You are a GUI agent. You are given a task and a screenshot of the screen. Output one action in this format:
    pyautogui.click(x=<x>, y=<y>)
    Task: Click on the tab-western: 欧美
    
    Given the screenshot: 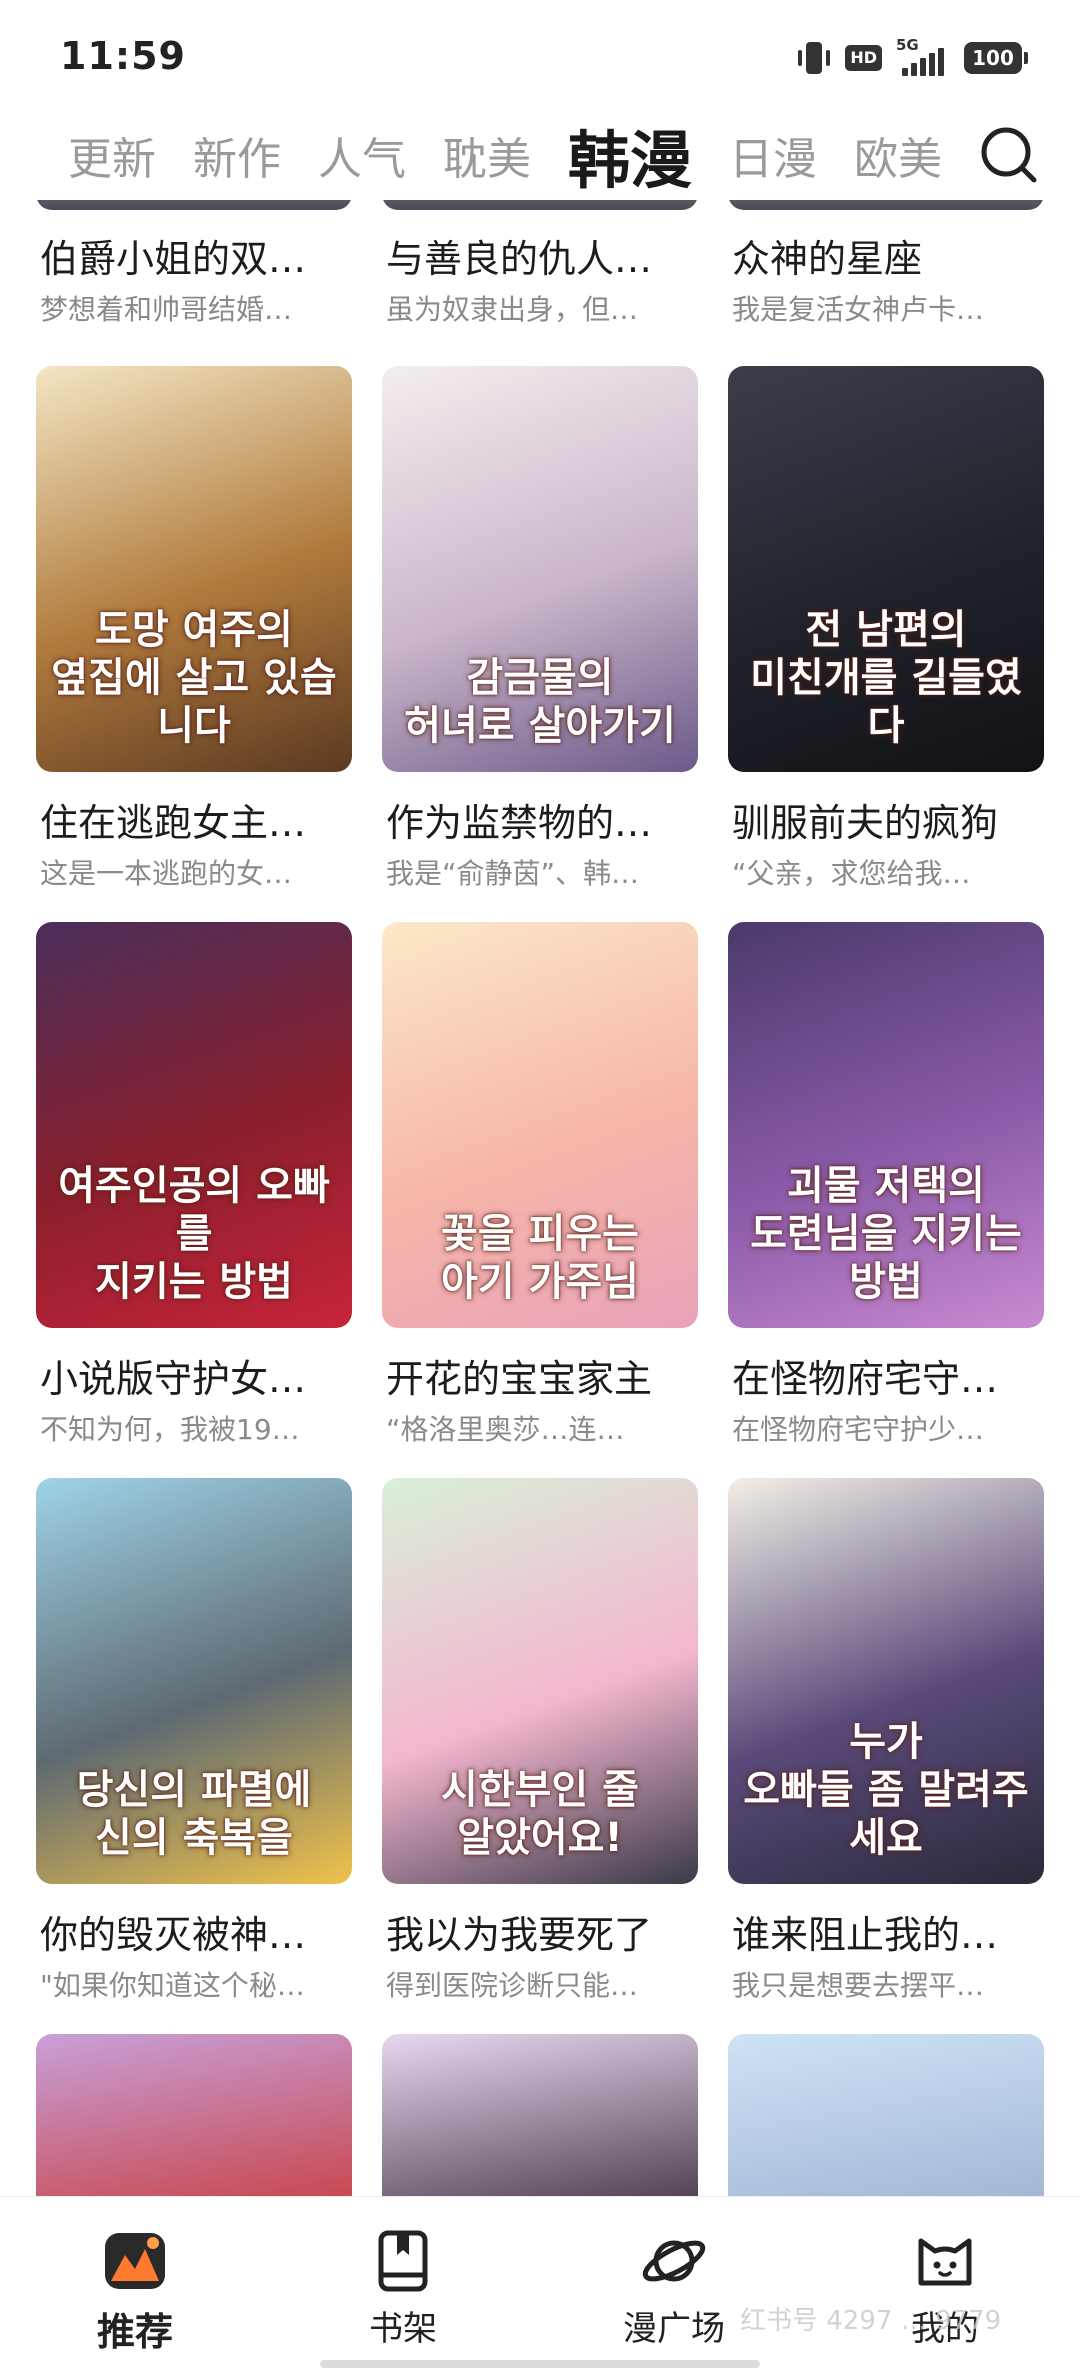 What is the action you would take?
    pyautogui.click(x=898, y=155)
    